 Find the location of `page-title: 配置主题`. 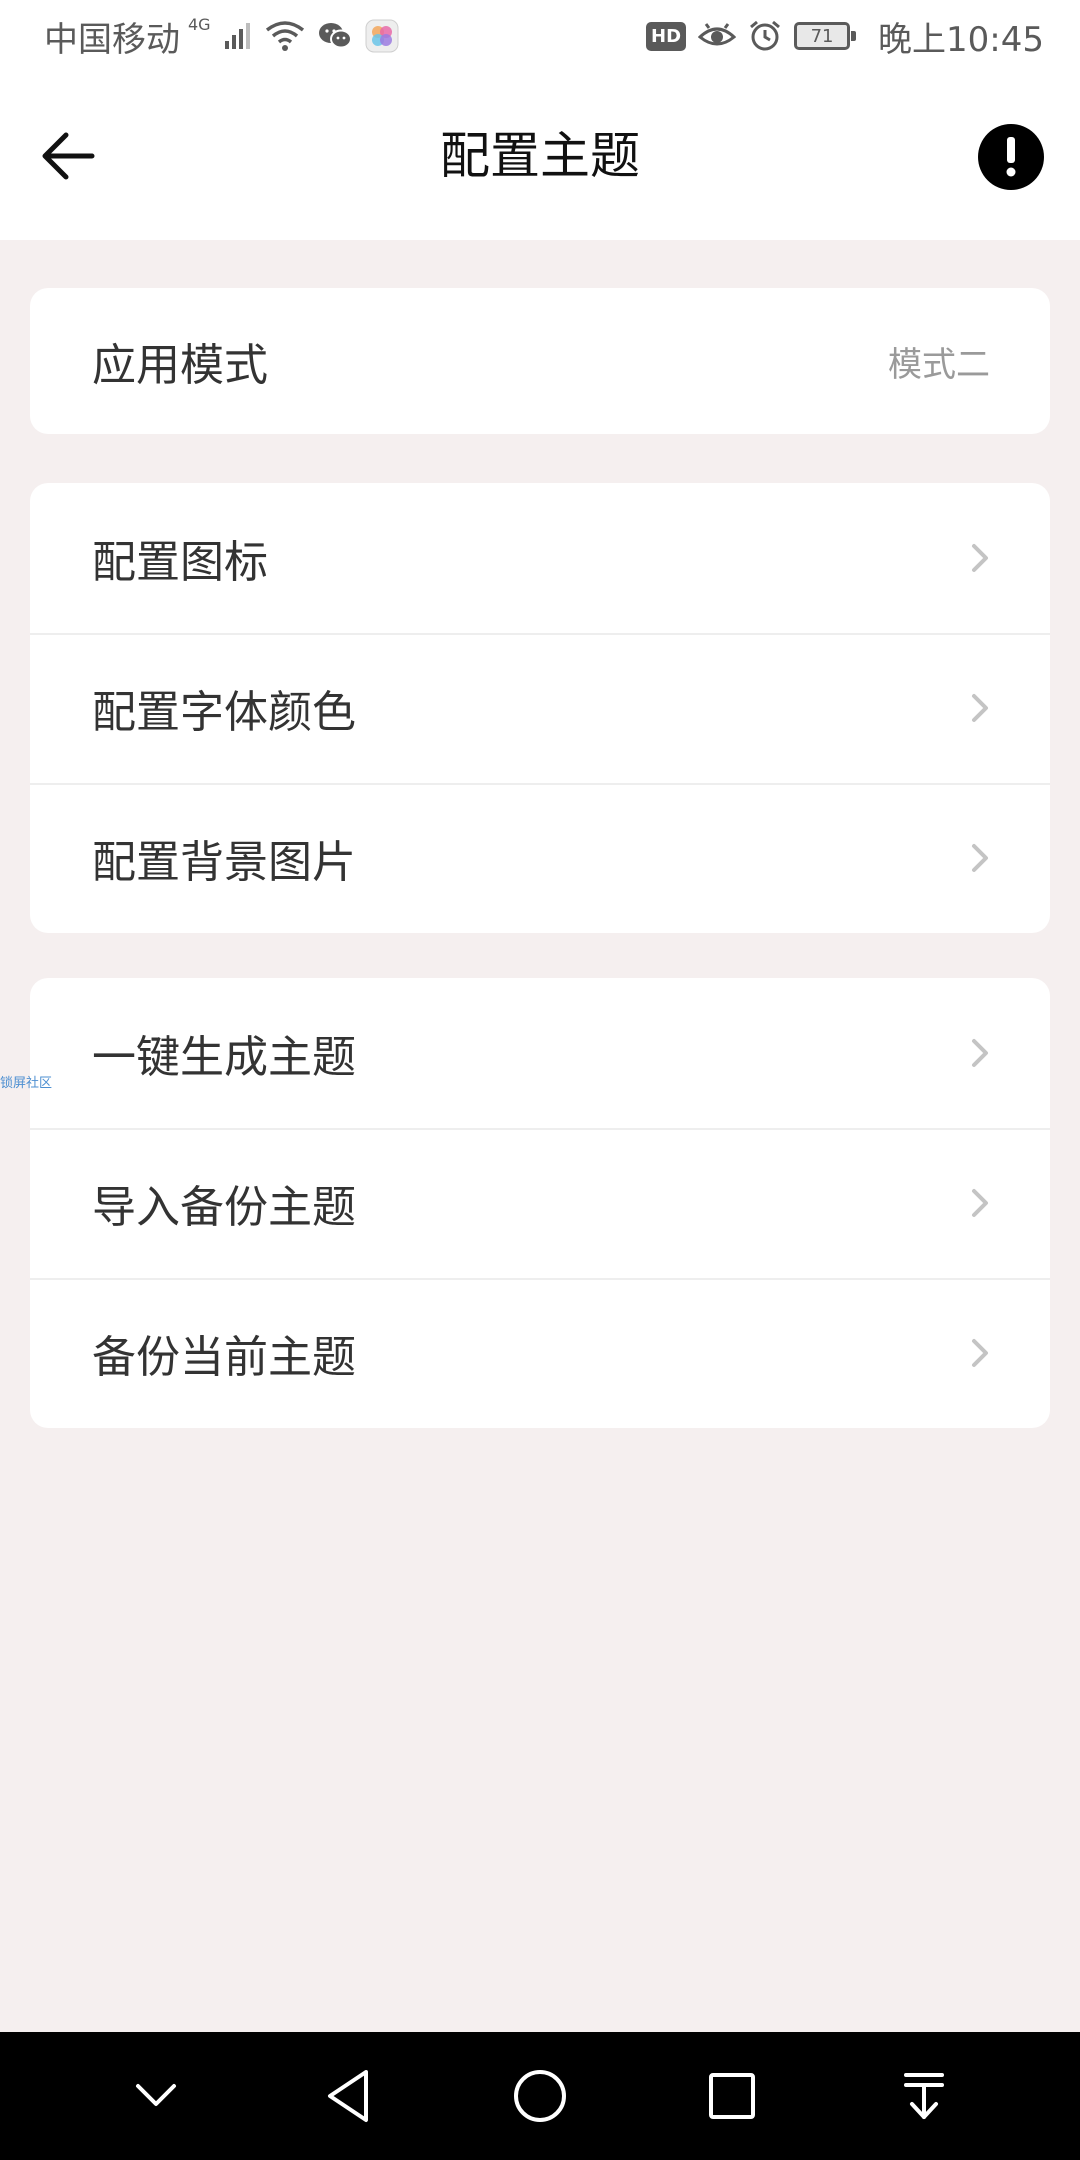

page-title: 配置主题 is located at coordinates (540, 156).